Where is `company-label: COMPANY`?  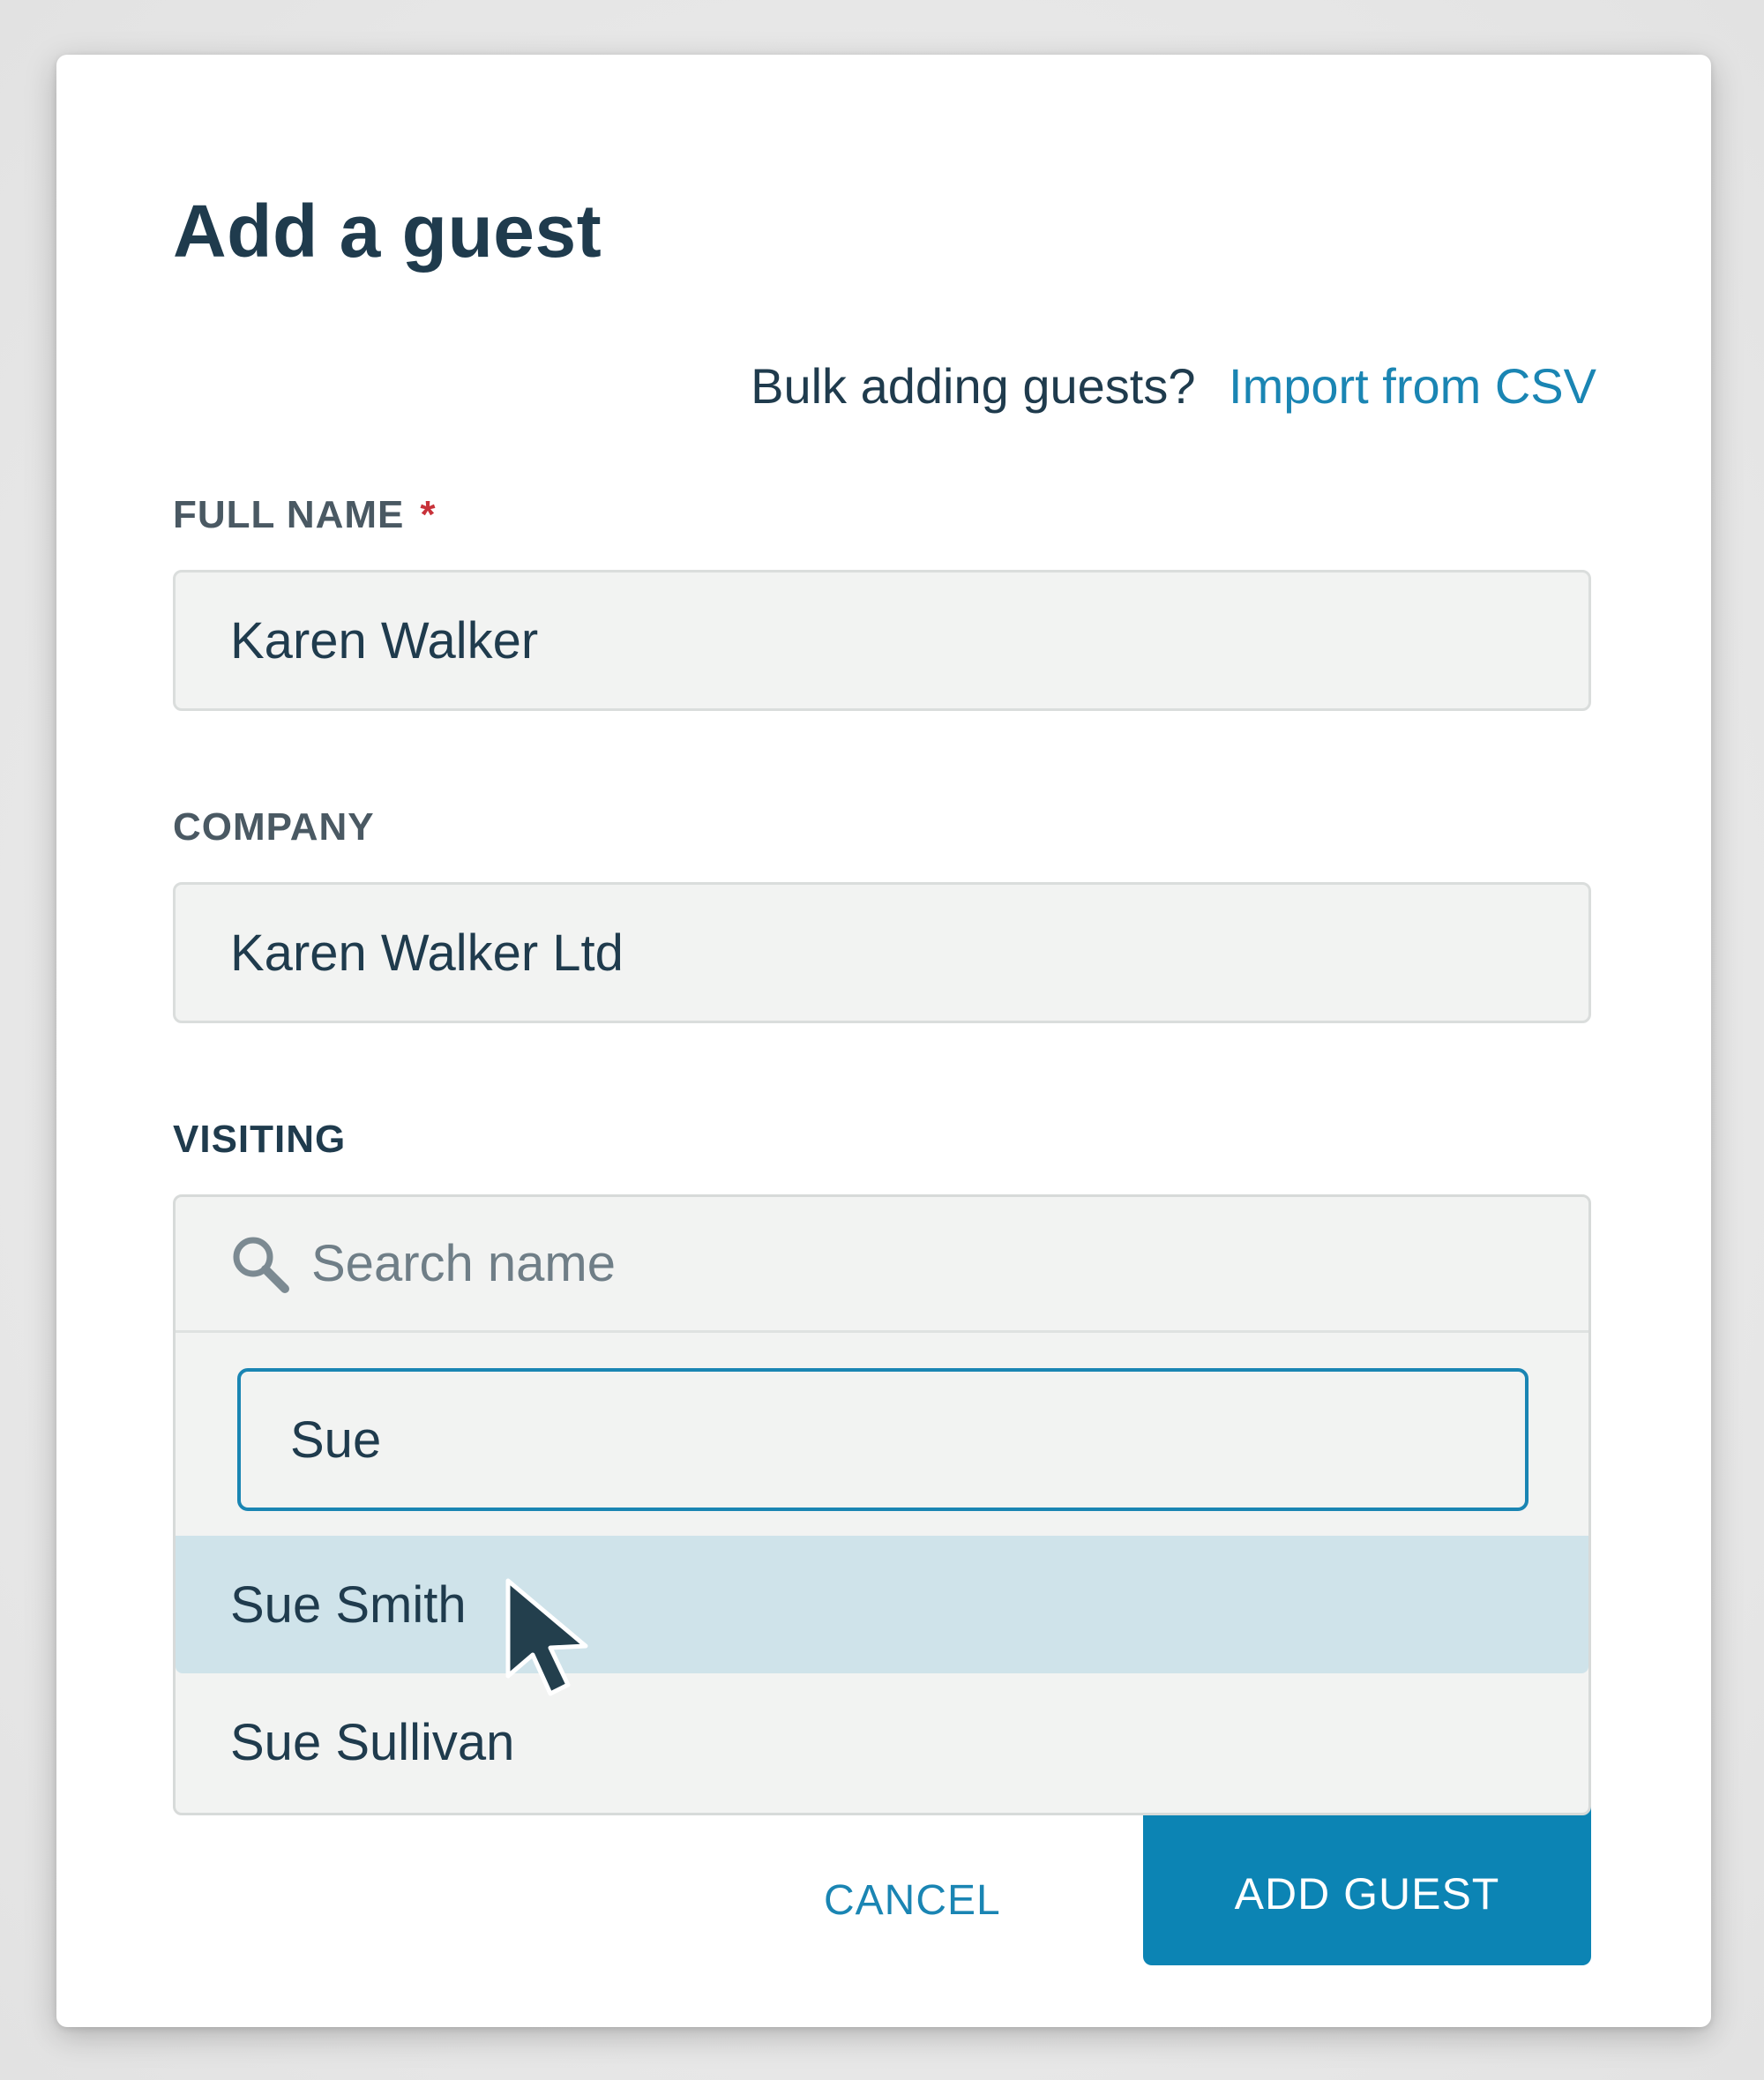 company-label: COMPANY is located at coordinates (274, 827).